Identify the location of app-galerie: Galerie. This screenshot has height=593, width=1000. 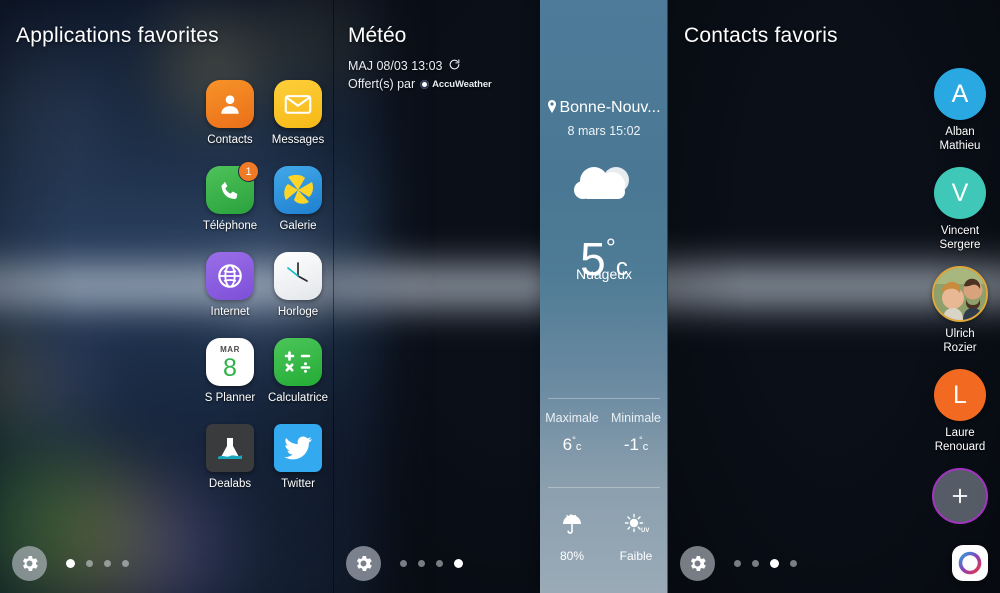
(298, 199).